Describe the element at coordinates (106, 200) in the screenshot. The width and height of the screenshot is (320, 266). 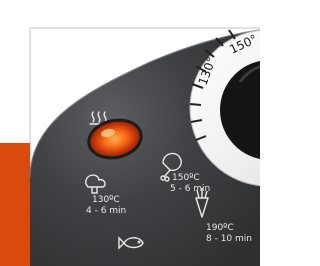
I see `mushroom-temp: 130ºC` at that location.